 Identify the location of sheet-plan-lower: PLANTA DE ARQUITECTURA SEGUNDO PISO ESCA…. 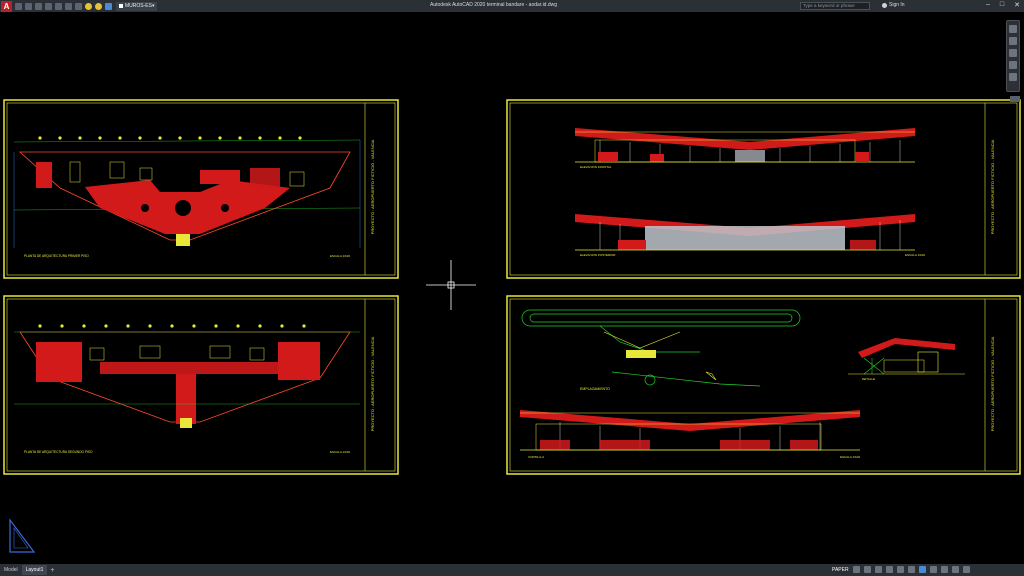
(201, 385).